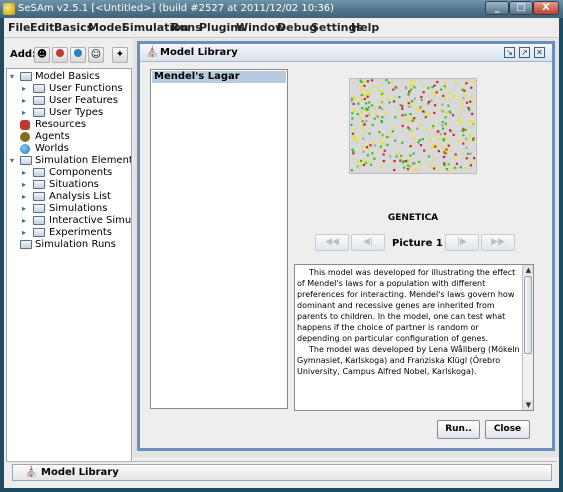 The height and width of the screenshot is (492, 563). What do you see at coordinates (524, 52) in the screenshot?
I see `maximize-dialog-icon: ↗` at bounding box center [524, 52].